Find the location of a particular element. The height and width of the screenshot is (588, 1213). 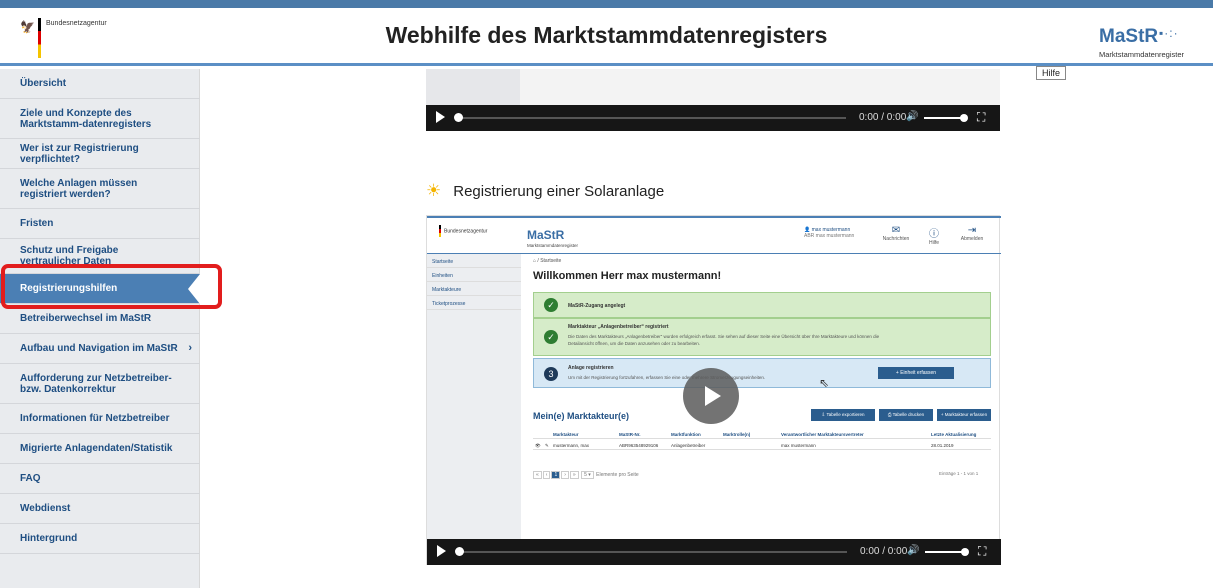

sidebar-item-label: Migrierte Anlagendaten/Statistik is located at coordinates (96, 448).